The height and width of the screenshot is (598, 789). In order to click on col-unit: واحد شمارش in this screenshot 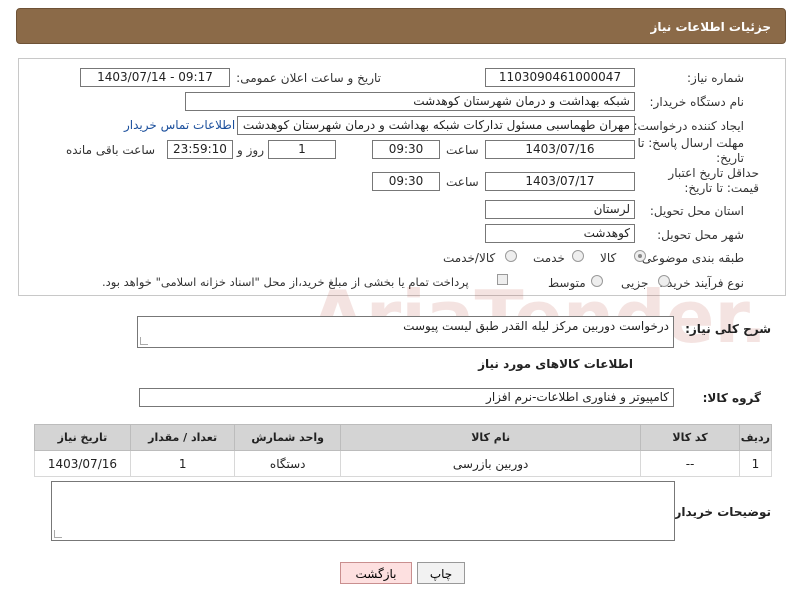, I will do `click(288, 437)`.